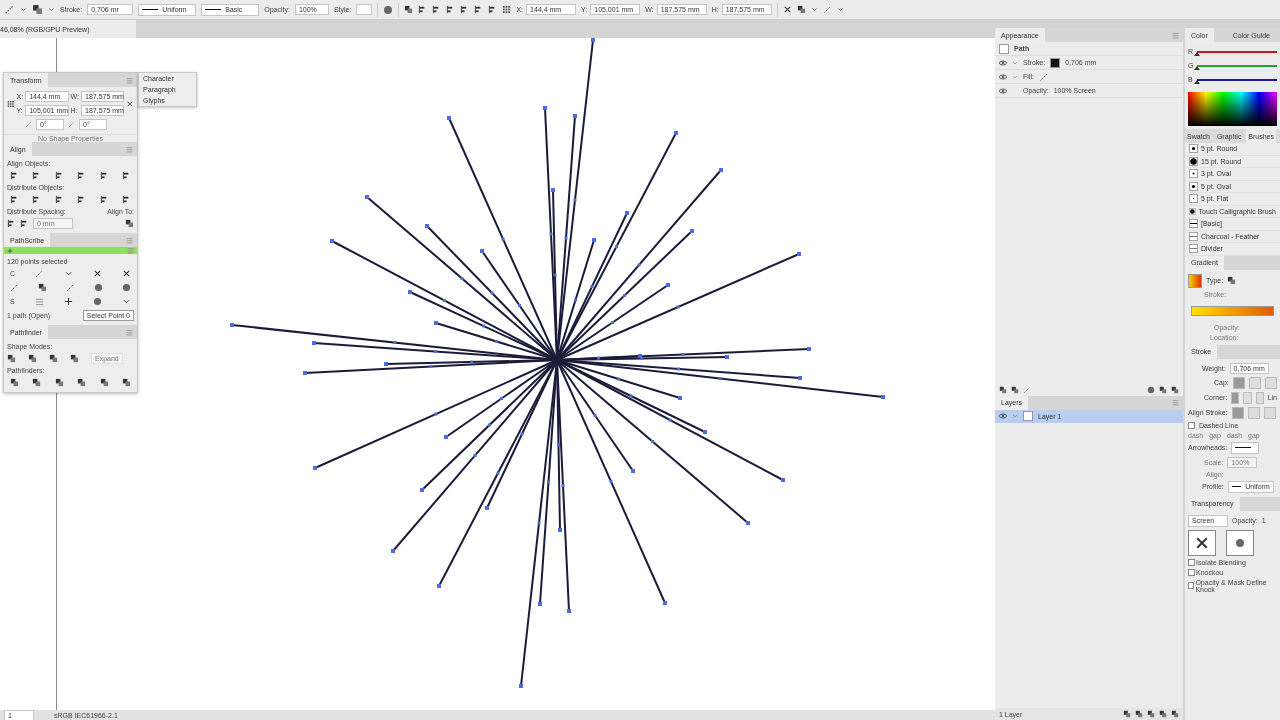 This screenshot has height=720, width=1280. What do you see at coordinates (1163, 389) in the screenshot?
I see `duplicate-icon` at bounding box center [1163, 389].